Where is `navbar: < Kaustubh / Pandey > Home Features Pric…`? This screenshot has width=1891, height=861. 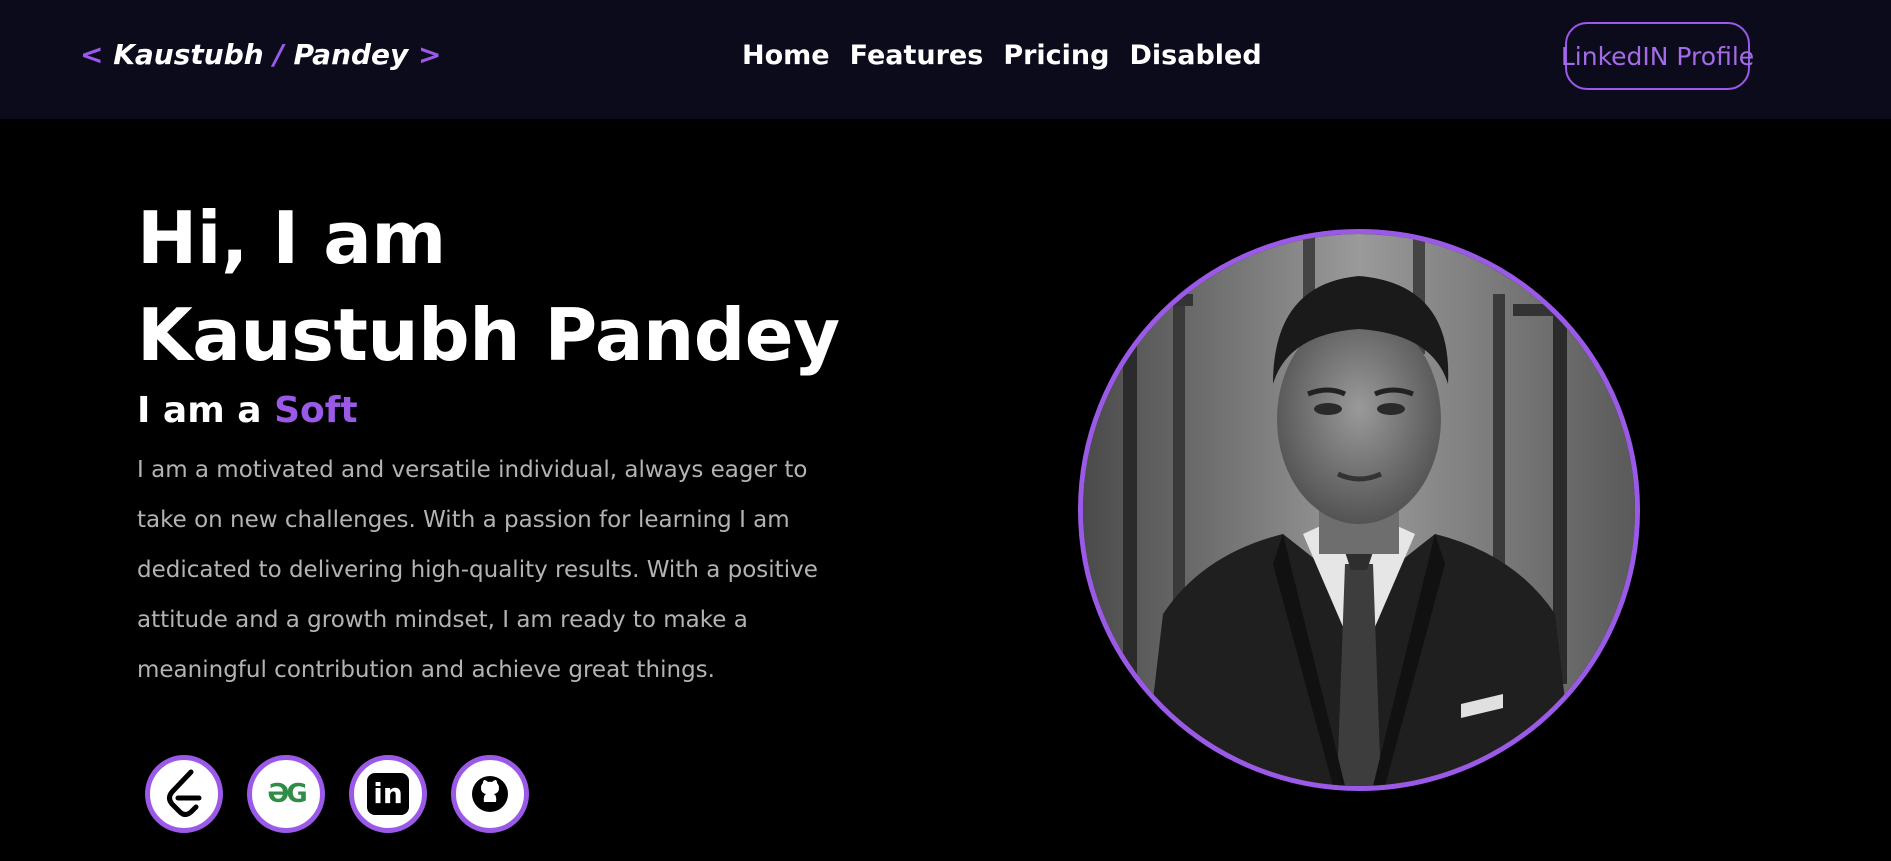 navbar: < Kaustubh / Pandey > Home Features Pric… is located at coordinates (945, 59).